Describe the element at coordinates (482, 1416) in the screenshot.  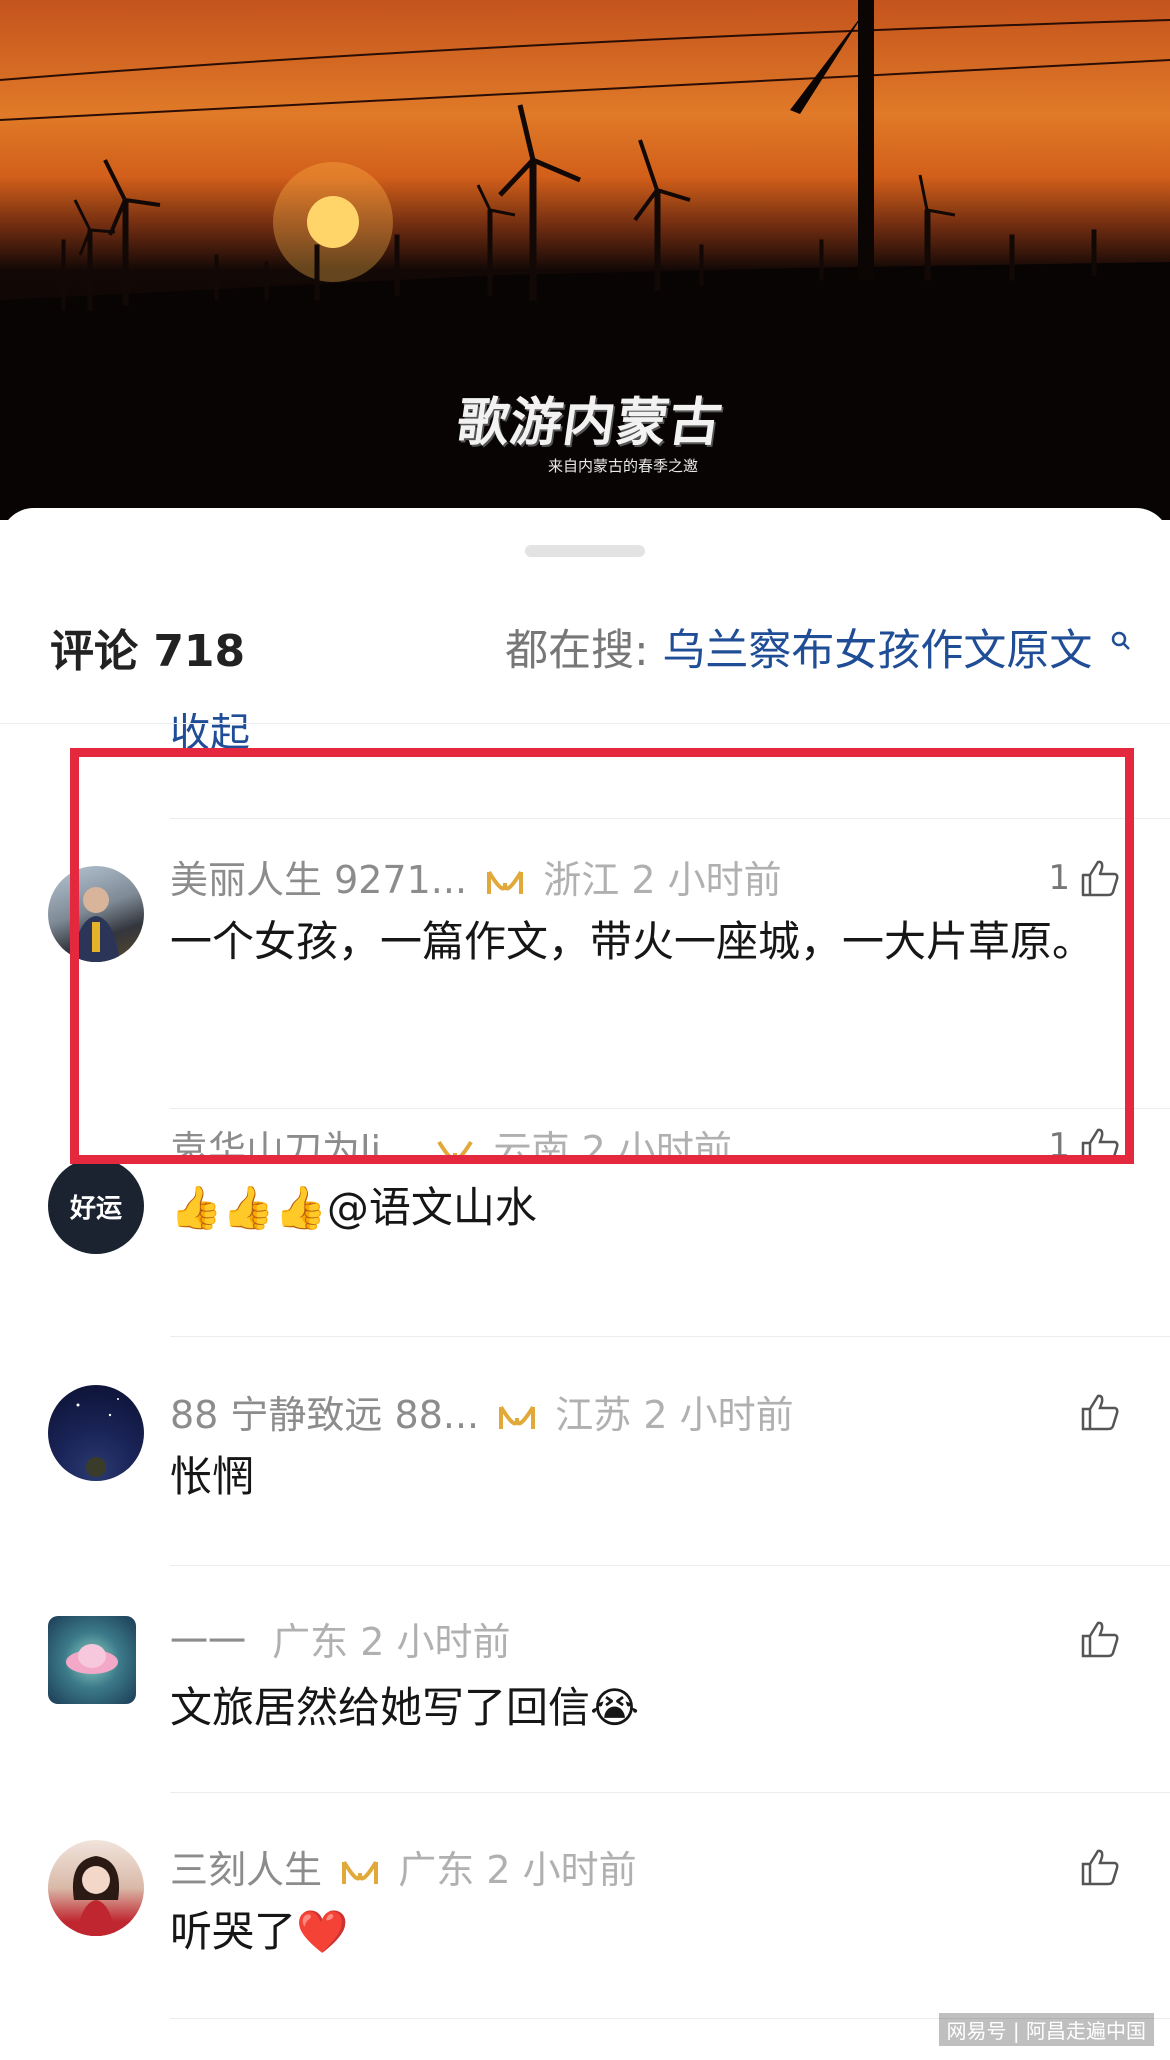
I see `comment-meta: 88 宁静致远 88... 江苏 2 小时前` at that location.